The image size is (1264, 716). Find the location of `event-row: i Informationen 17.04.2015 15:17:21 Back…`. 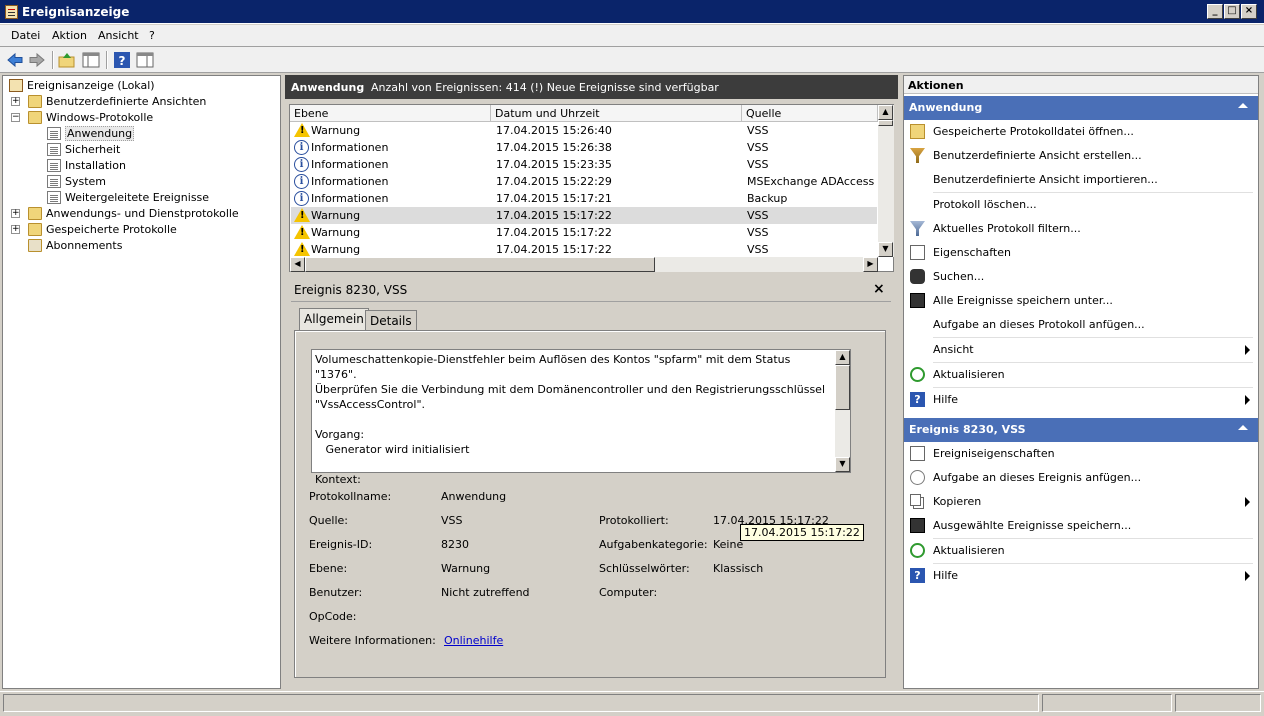

event-row: i Informationen 17.04.2015 15:17:21 Back… is located at coordinates (584, 198).